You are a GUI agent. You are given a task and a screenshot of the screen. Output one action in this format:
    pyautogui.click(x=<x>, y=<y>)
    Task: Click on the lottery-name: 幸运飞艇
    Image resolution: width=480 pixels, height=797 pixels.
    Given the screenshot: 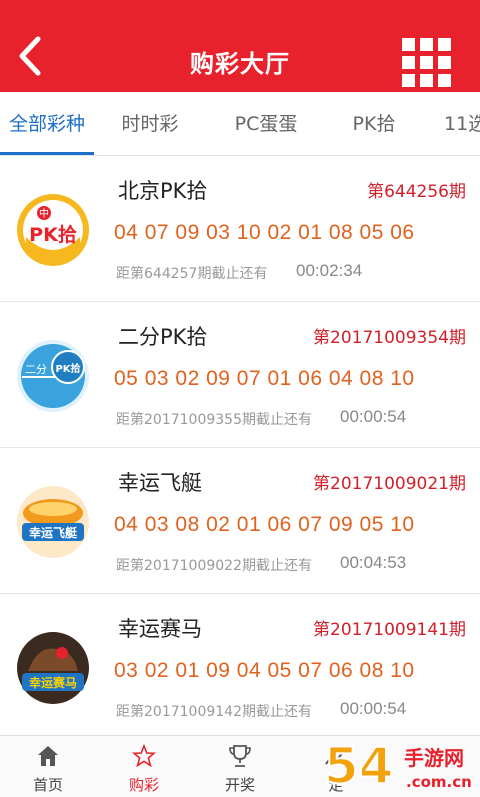 What is the action you would take?
    pyautogui.click(x=160, y=483)
    